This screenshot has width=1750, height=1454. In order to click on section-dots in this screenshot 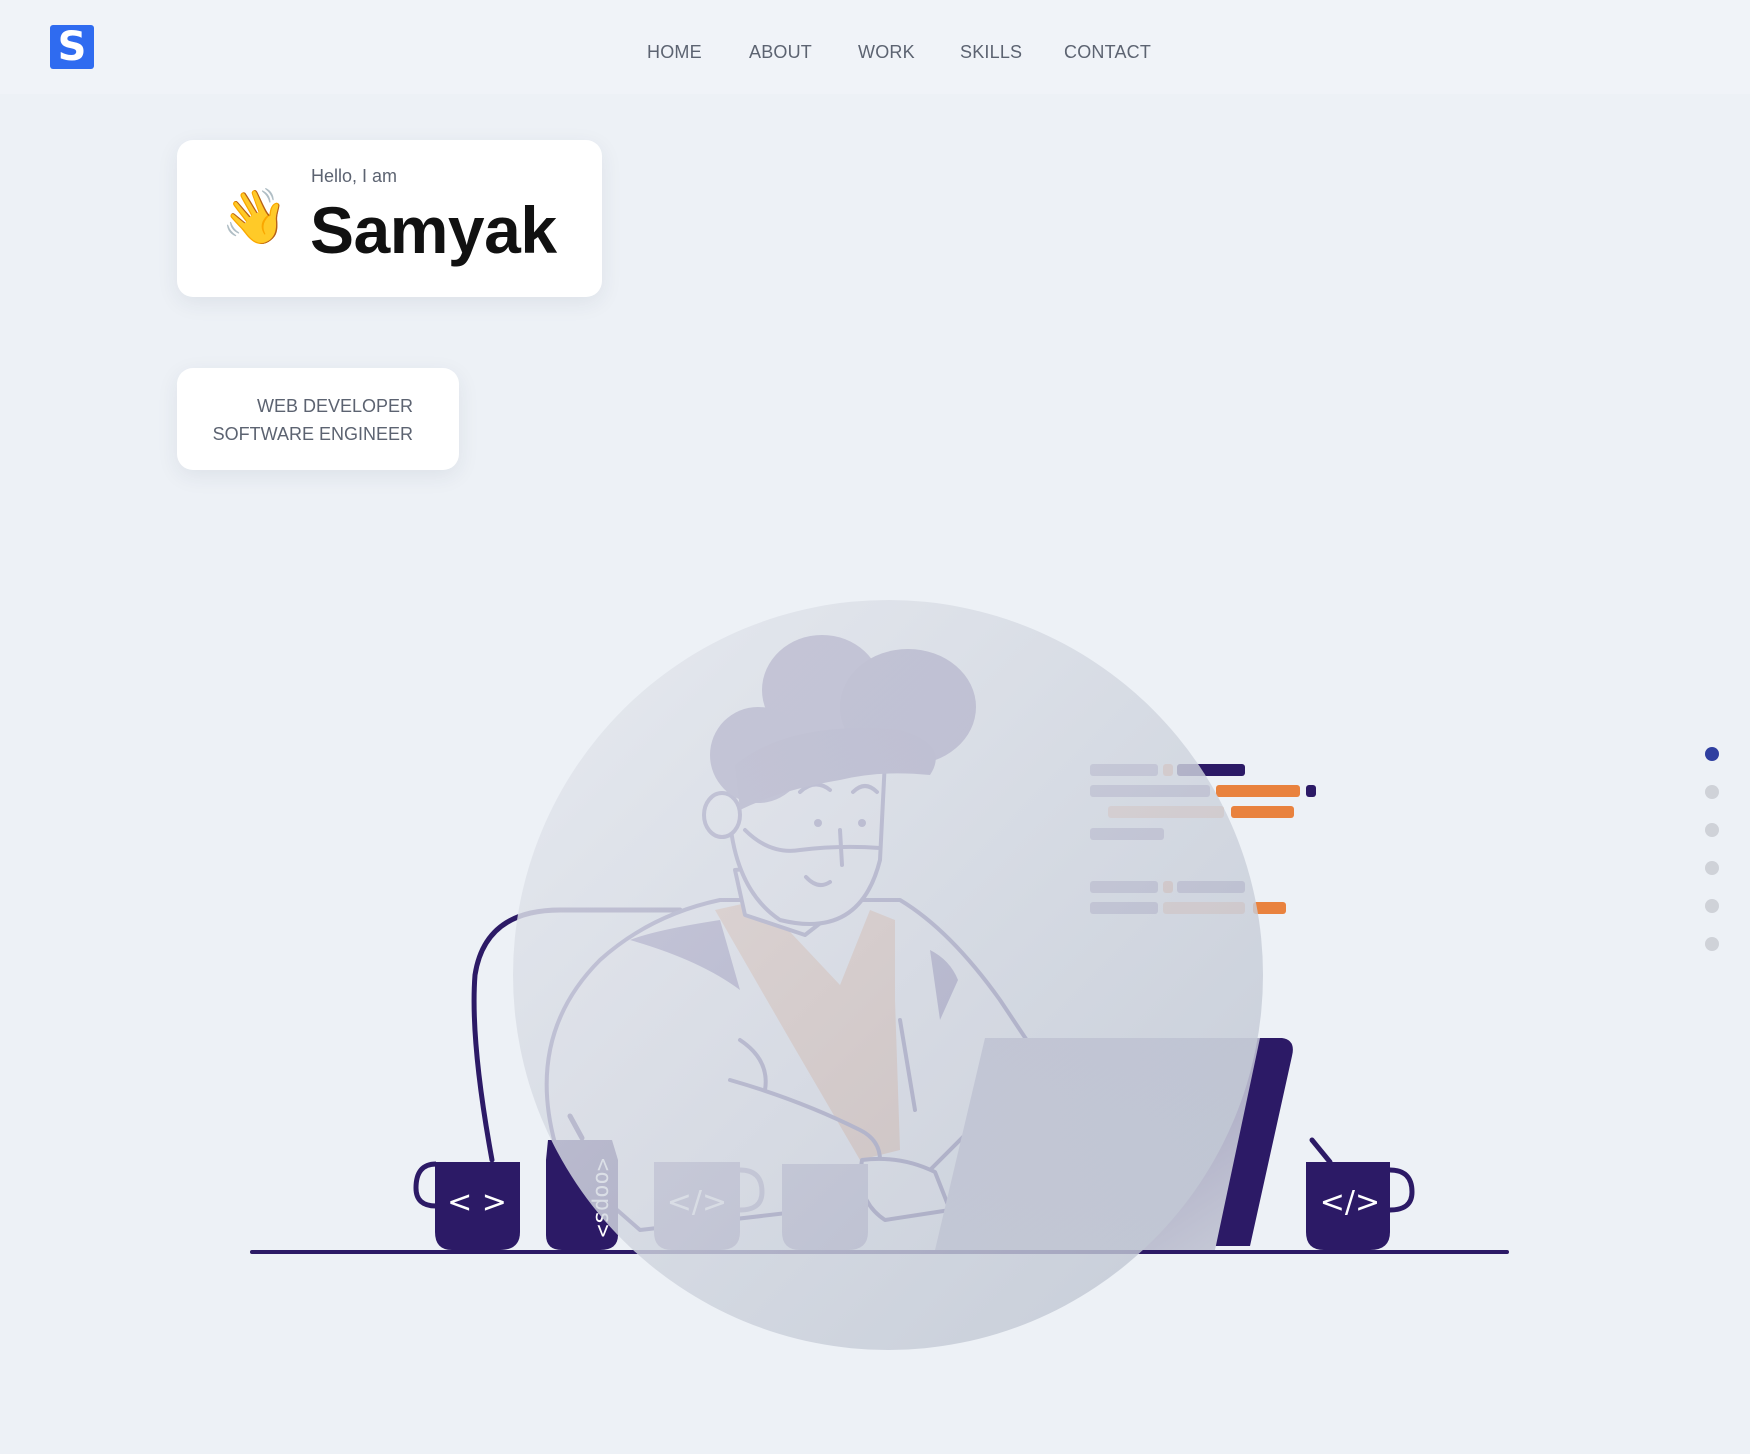, I will do `click(1712, 861)`.